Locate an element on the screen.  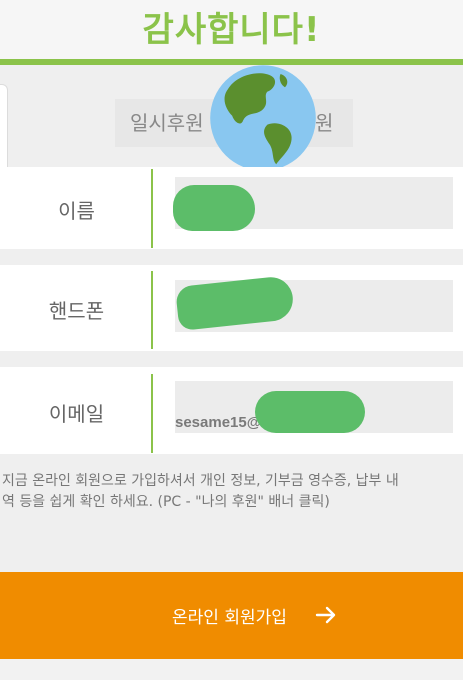
tab-one-time-donation: 일시후원 is located at coordinates (167, 123).